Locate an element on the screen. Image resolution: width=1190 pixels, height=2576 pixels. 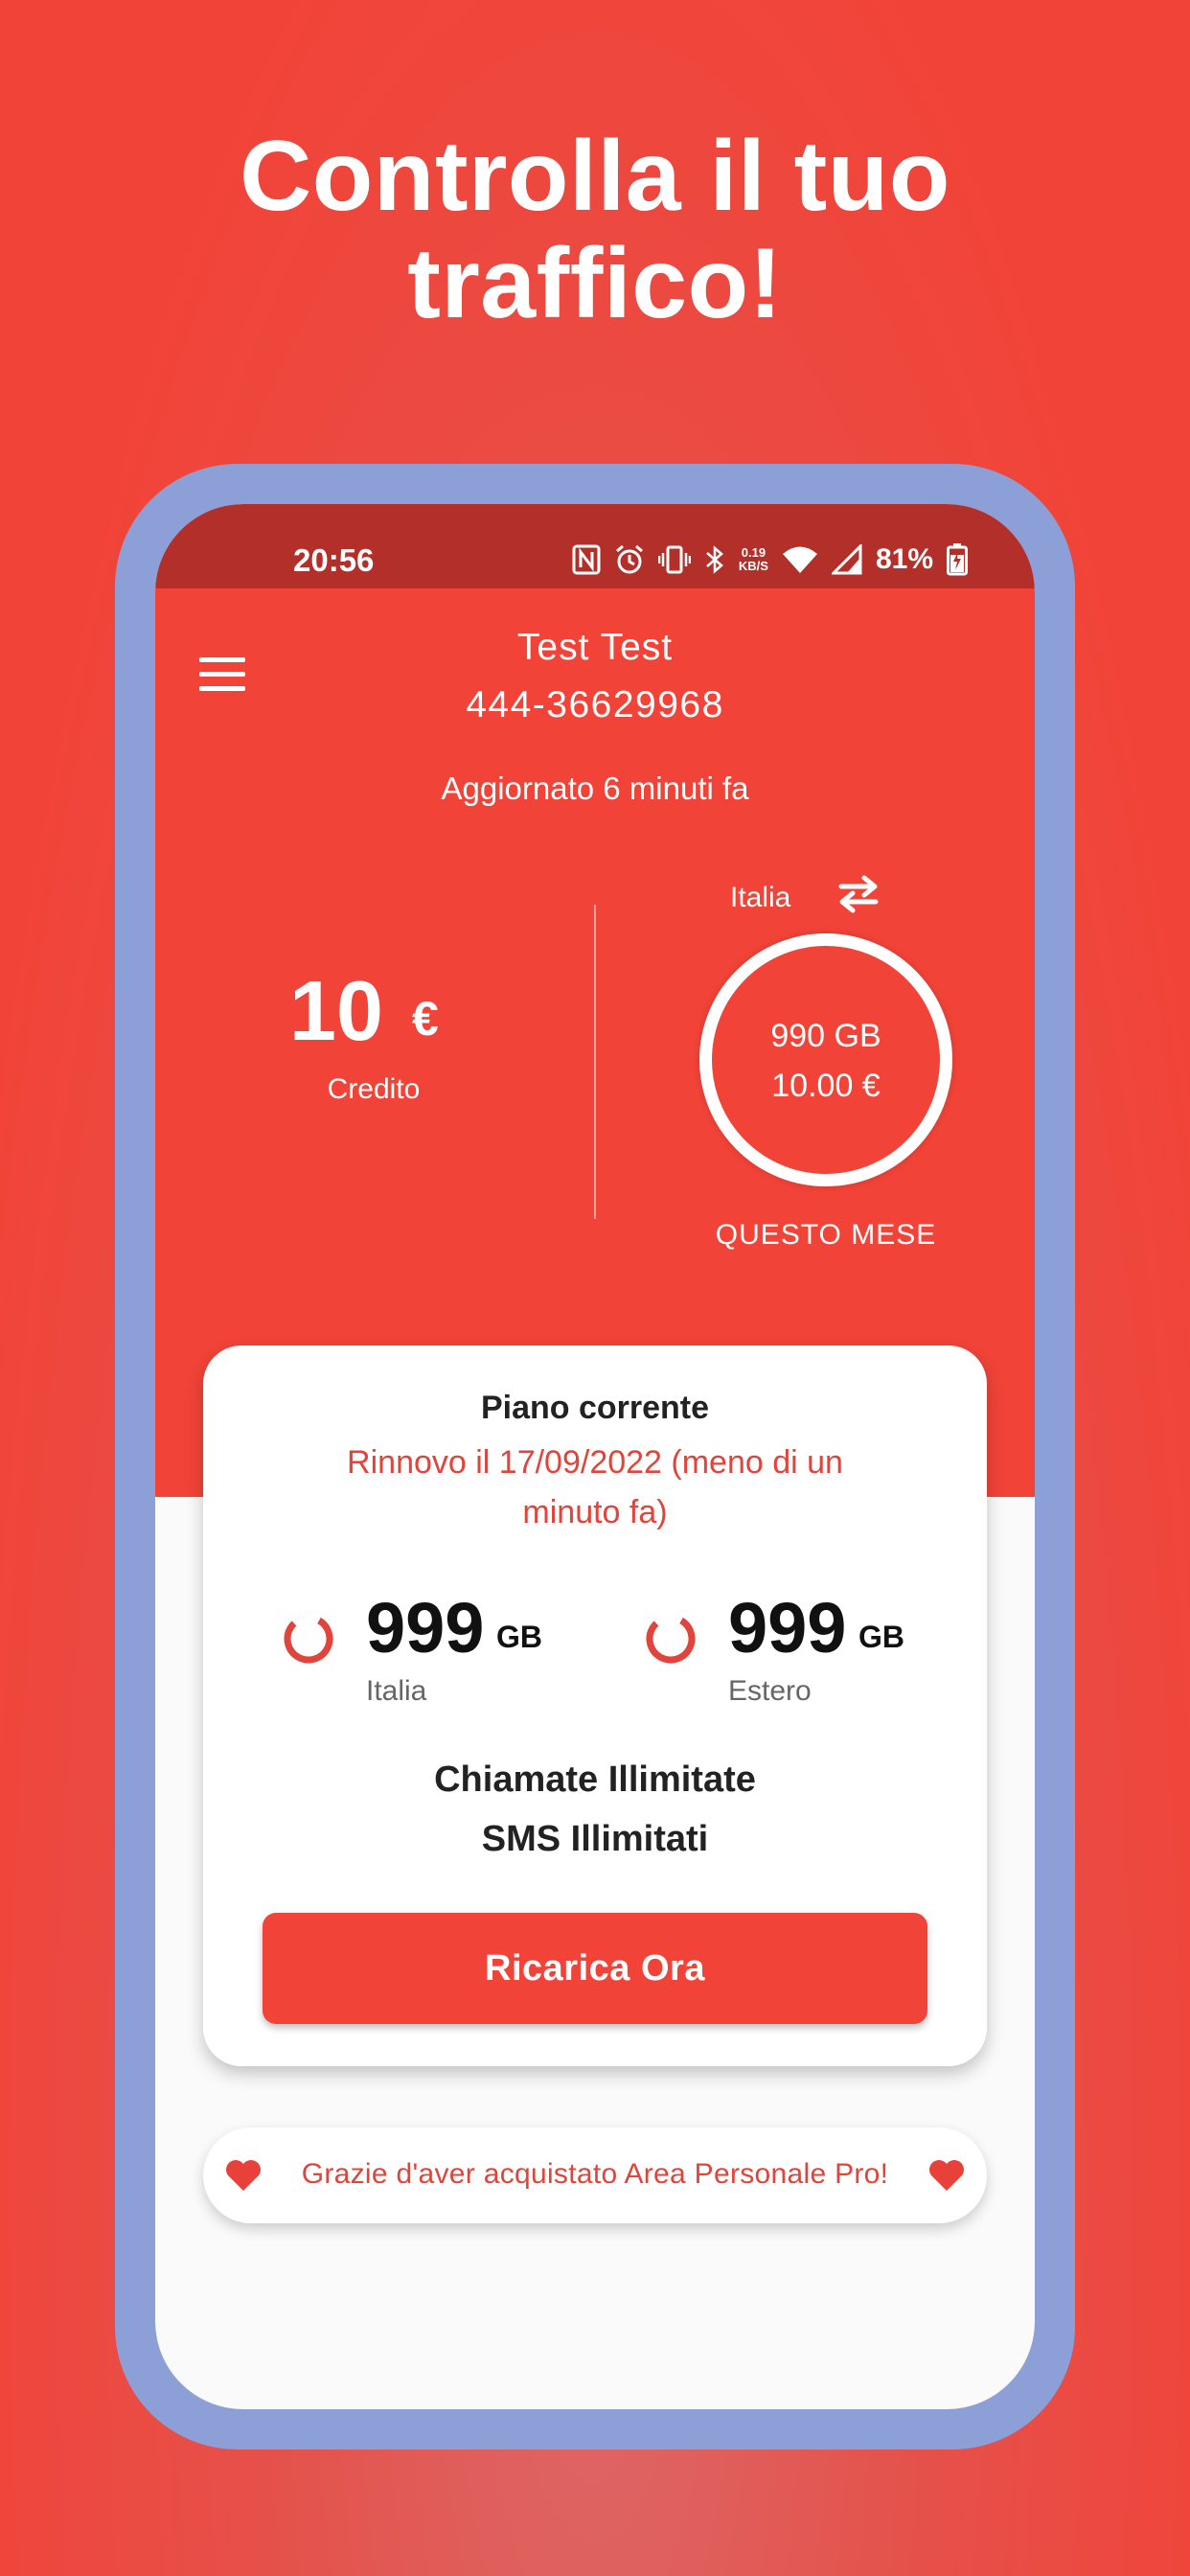
recharge-button: Ricarica Ora is located at coordinates (595, 1968).